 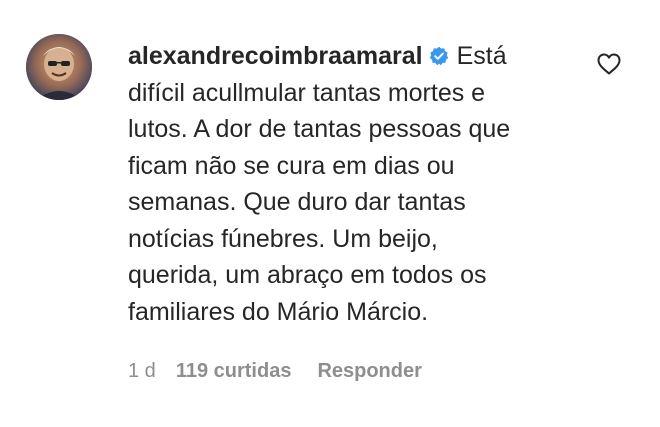 What do you see at coordinates (481, 56) in the screenshot?
I see `comment-text-line: Está` at bounding box center [481, 56].